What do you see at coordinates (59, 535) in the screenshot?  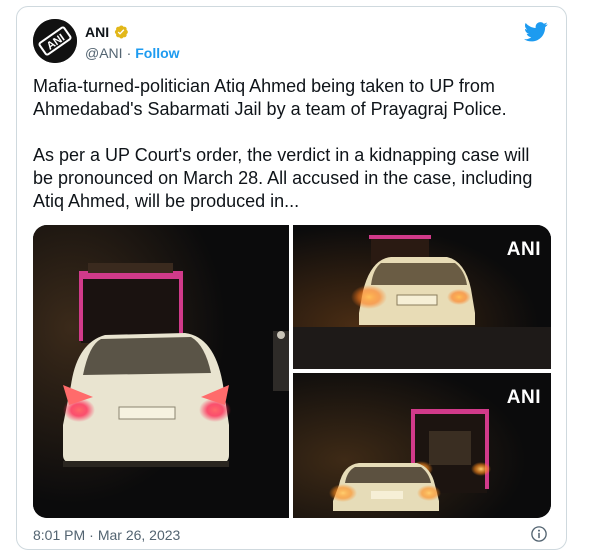 I see `tweet-time: 8:01 PM` at bounding box center [59, 535].